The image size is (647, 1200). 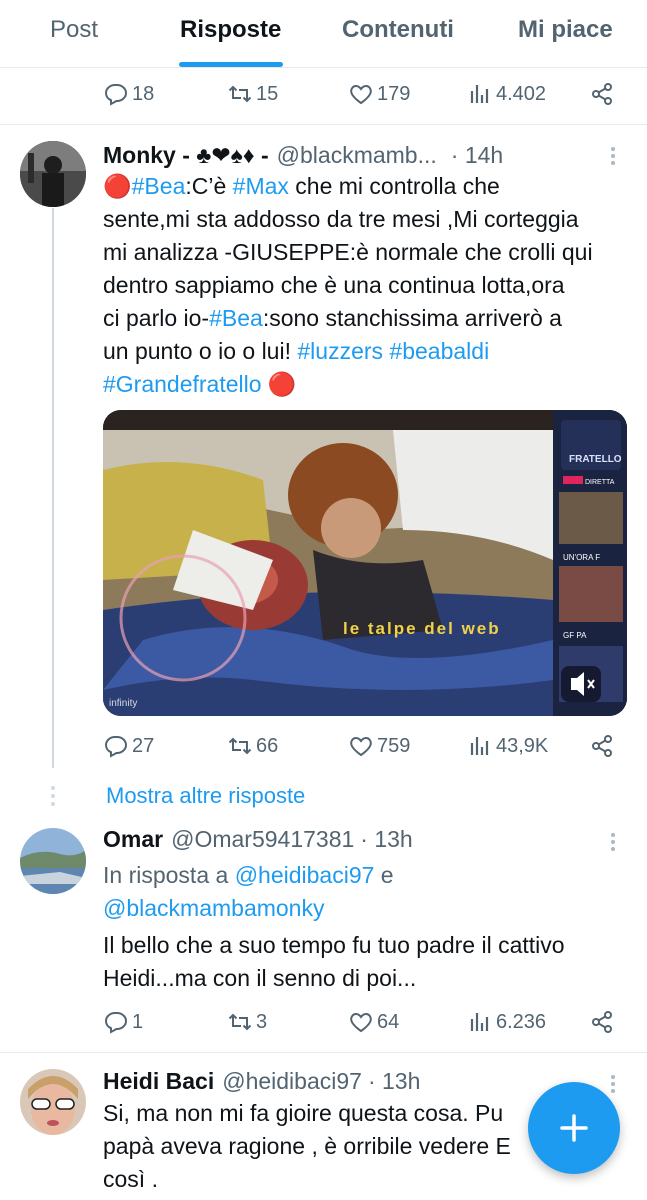 What do you see at coordinates (261, 186) in the screenshot?
I see `hashtag-max: #Max` at bounding box center [261, 186].